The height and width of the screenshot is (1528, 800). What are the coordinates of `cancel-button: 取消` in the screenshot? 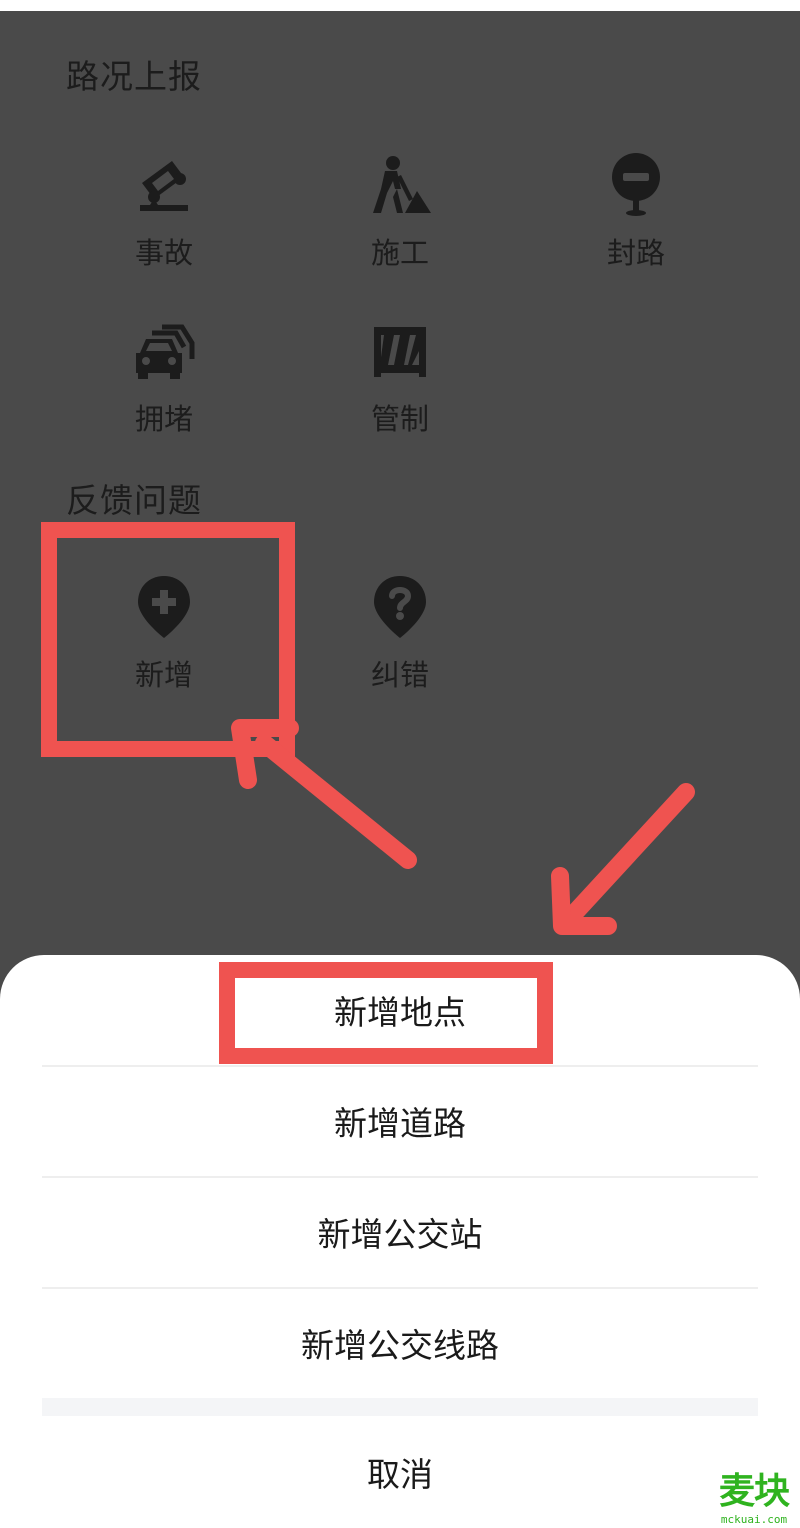 It's located at (400, 1472).